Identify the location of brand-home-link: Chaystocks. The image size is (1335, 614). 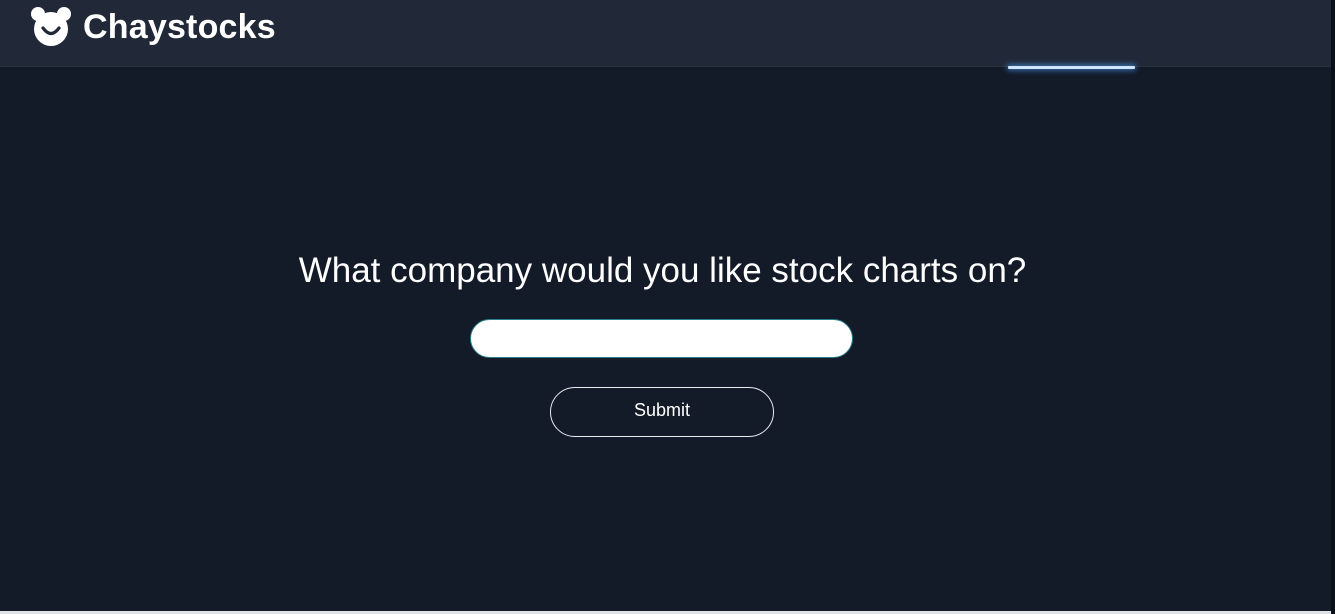
(153, 27).